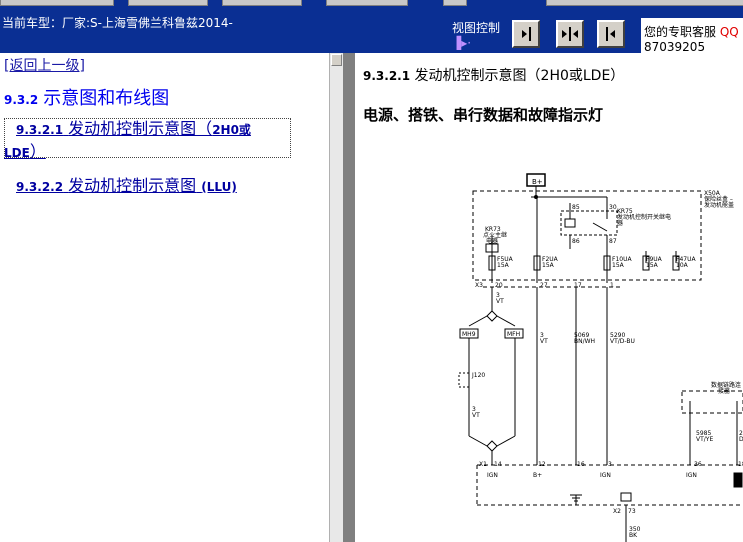  Describe the element at coordinates (632, 511) in the screenshot. I see `x2-pin: 73` at that location.